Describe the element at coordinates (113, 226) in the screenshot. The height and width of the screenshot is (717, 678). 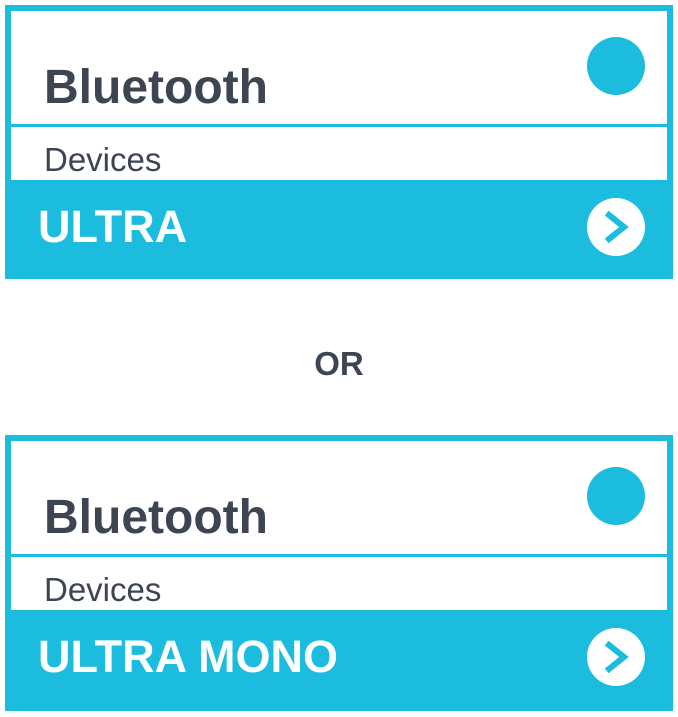
I see `device-name: ULTRA` at that location.